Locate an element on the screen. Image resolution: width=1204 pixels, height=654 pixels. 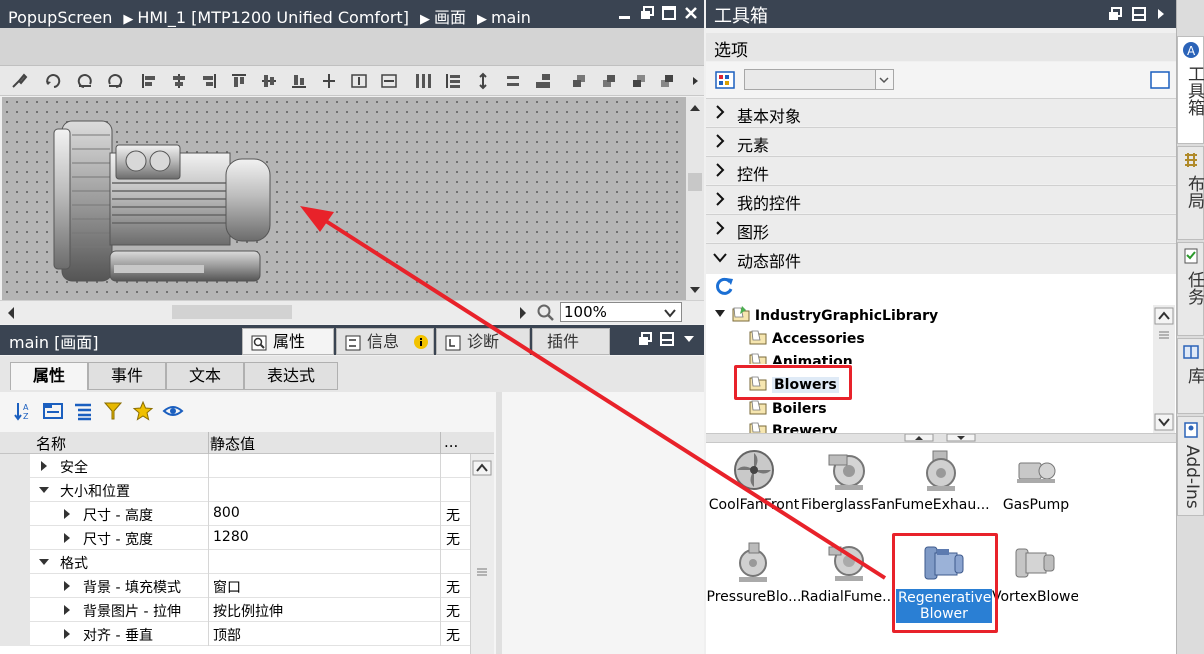
options-select is located at coordinates (819, 79).